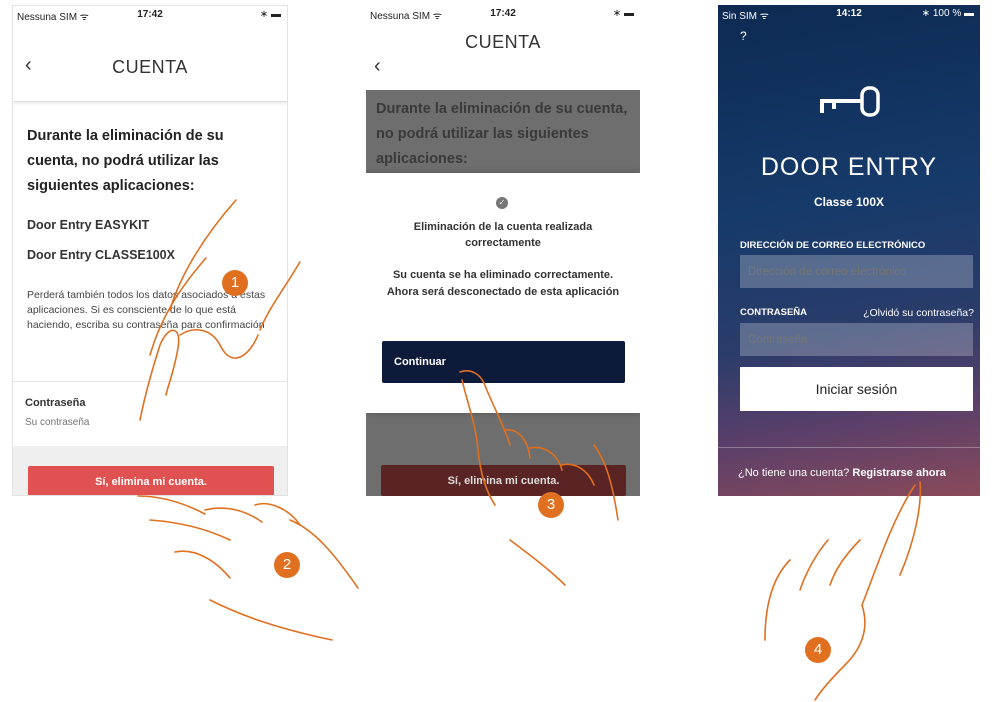 This screenshot has height=702, width=1000. Describe the element at coordinates (502, 203) in the screenshot. I see `check-circle-icon: ✓` at that location.